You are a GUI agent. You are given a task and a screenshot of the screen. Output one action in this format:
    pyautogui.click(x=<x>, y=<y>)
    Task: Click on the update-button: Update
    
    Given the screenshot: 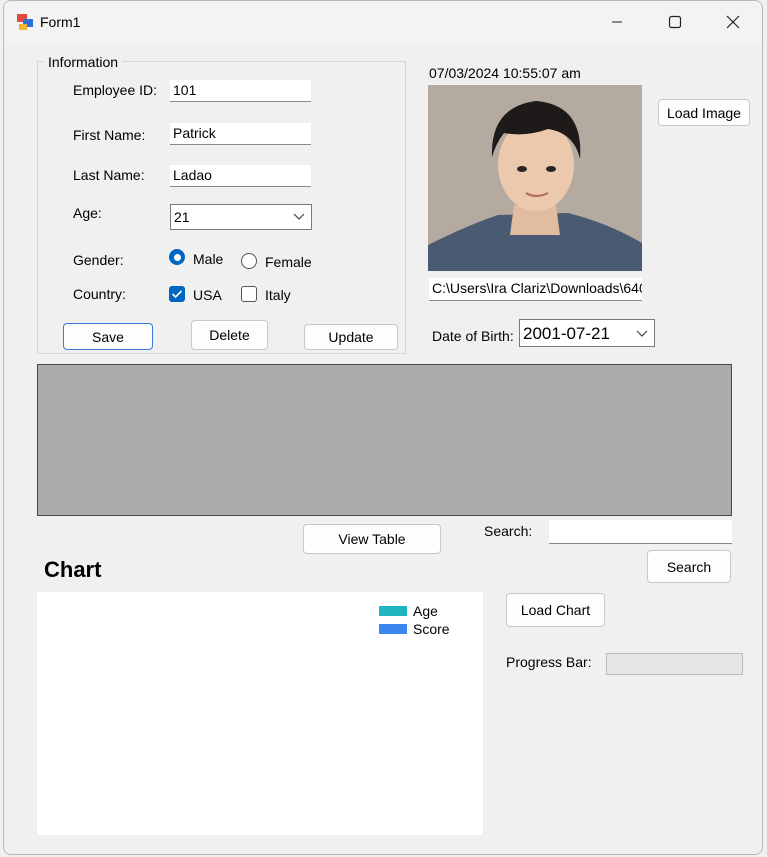 What is the action you would take?
    pyautogui.click(x=351, y=337)
    